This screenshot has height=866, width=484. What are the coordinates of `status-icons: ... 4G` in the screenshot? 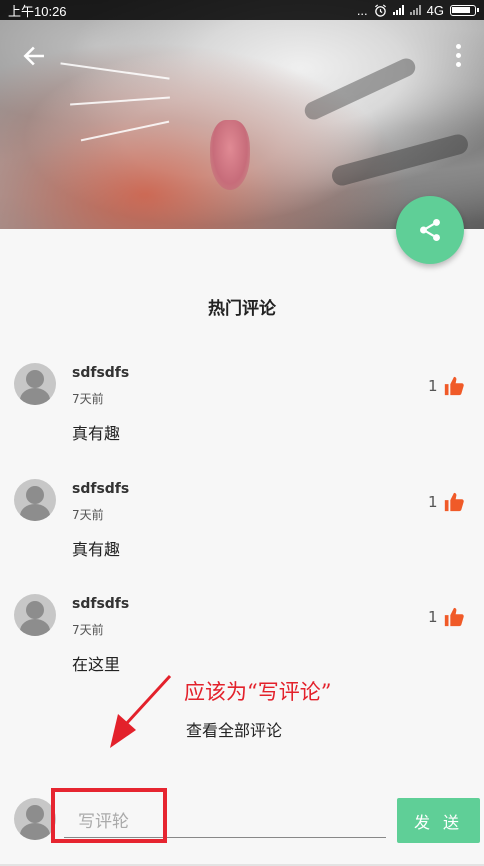 It's located at (417, 10).